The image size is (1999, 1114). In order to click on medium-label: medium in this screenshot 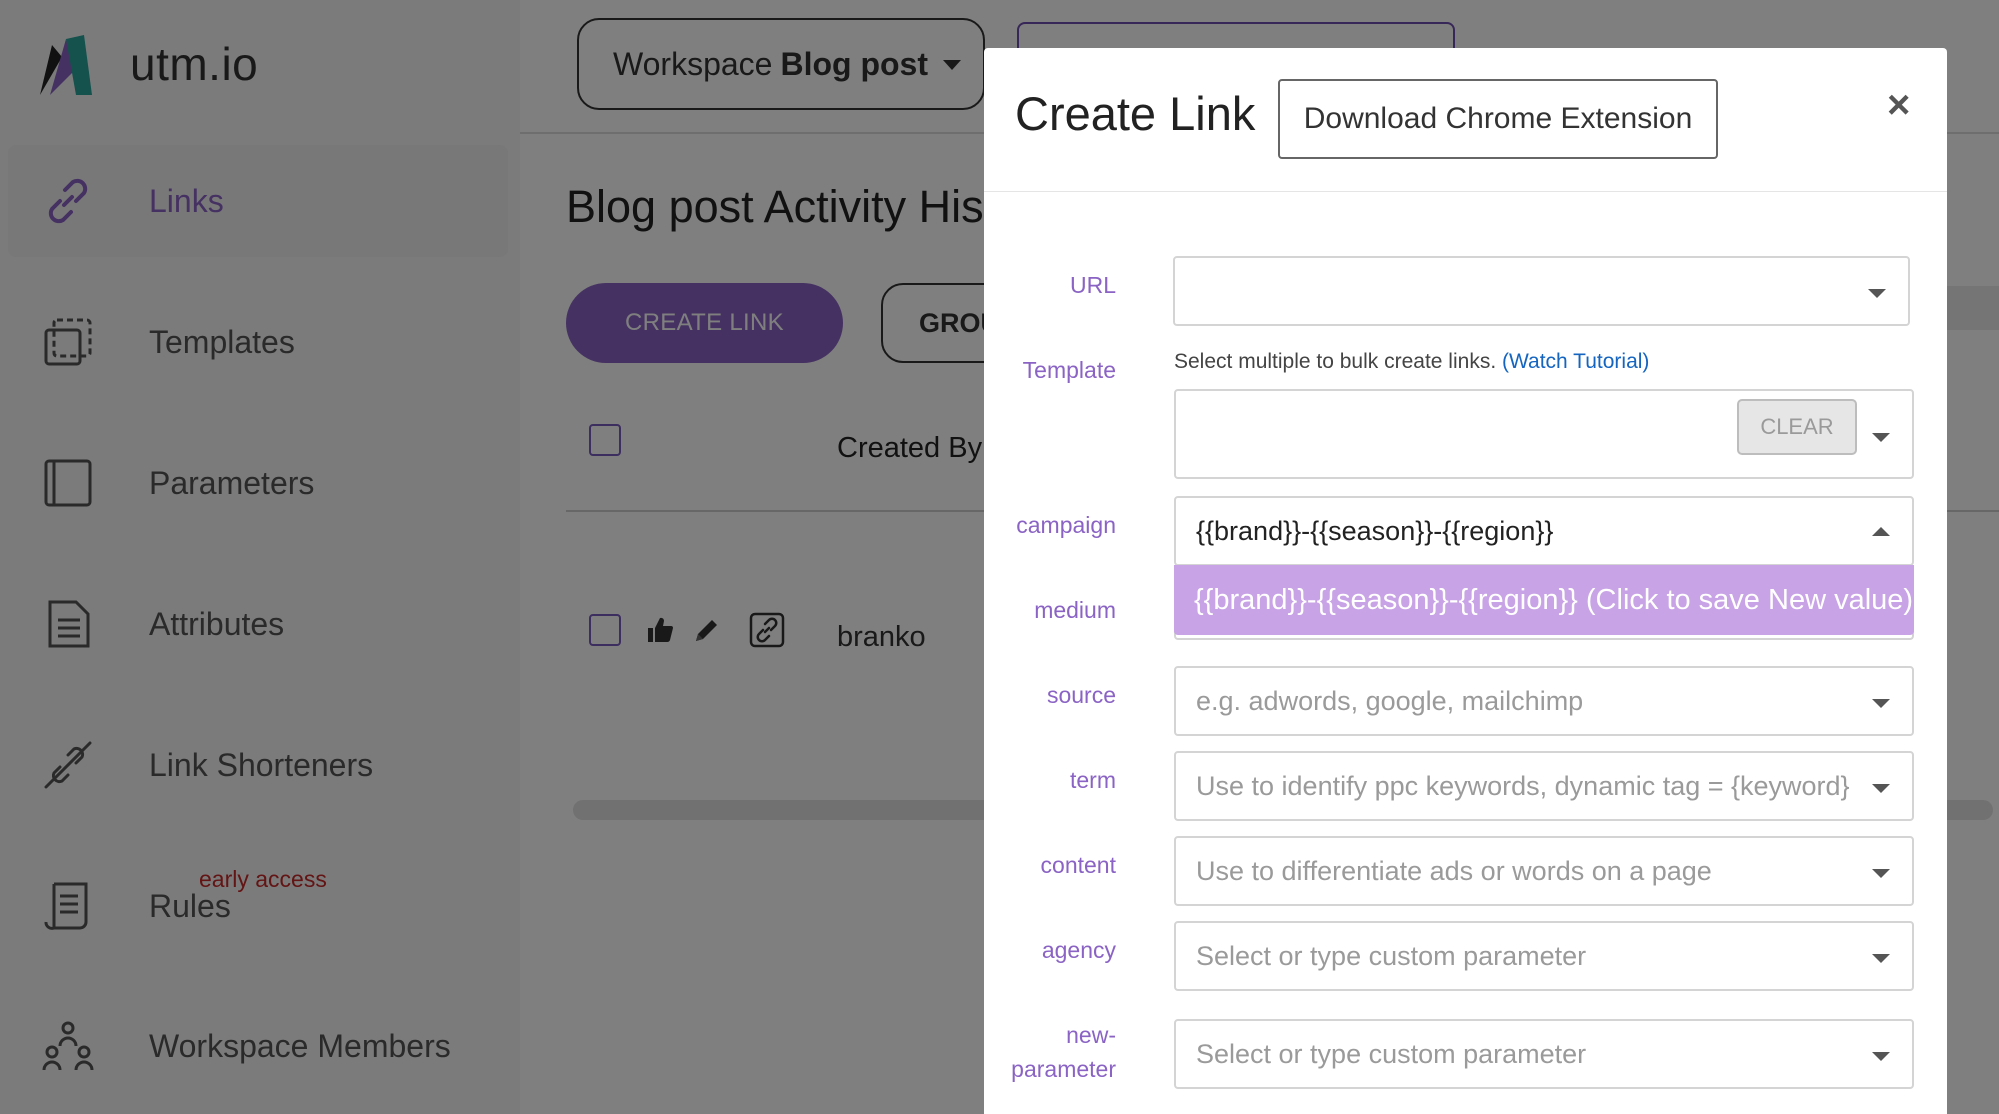, I will do `click(1075, 610)`.